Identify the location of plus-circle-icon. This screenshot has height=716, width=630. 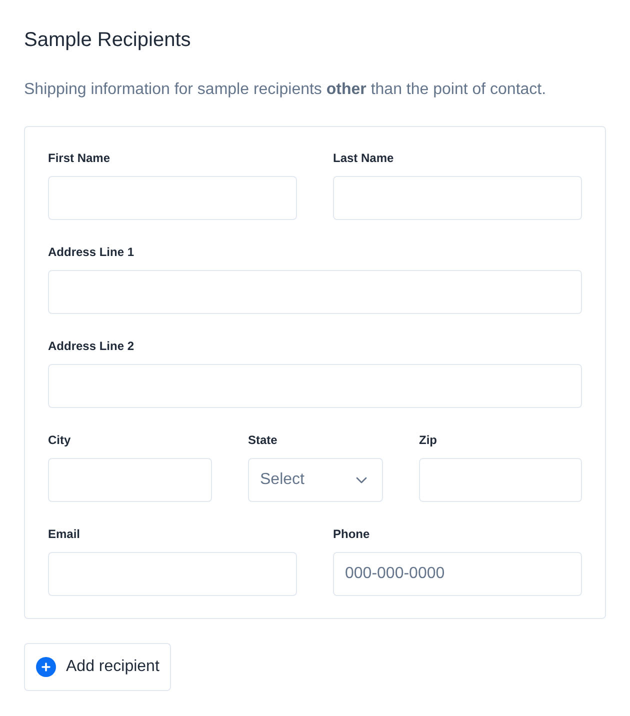
(46, 667).